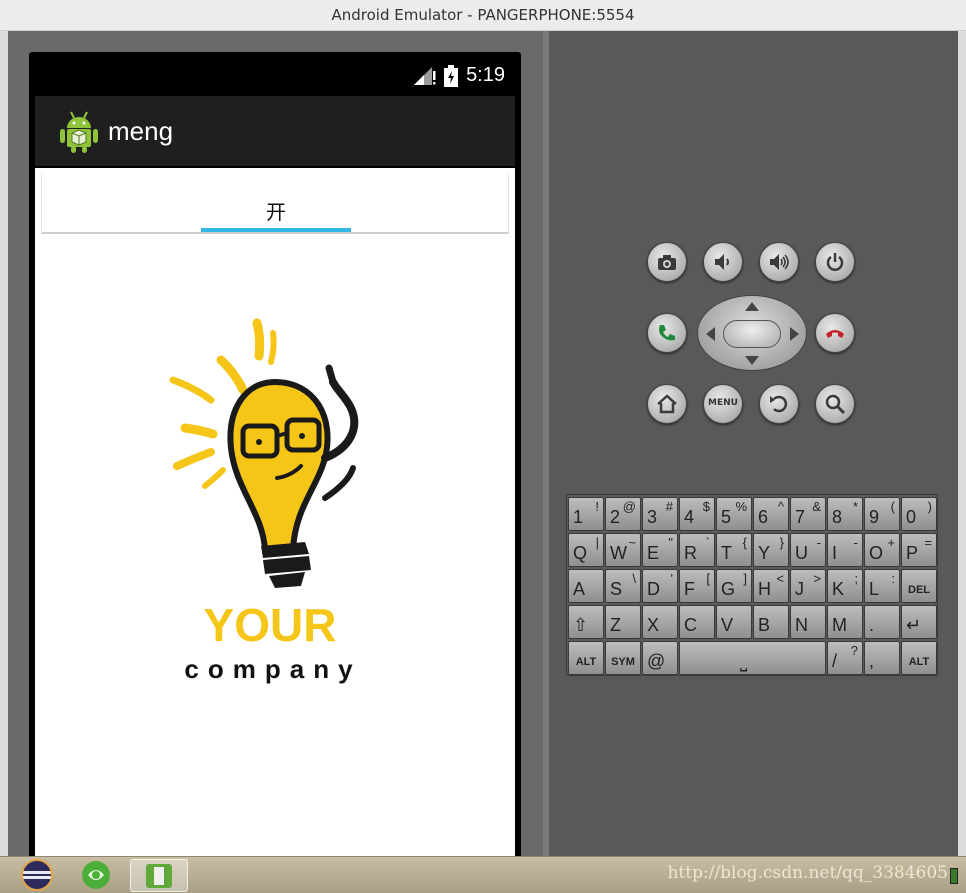 Image resolution: width=966 pixels, height=893 pixels. I want to click on app-title: meng, so click(141, 131).